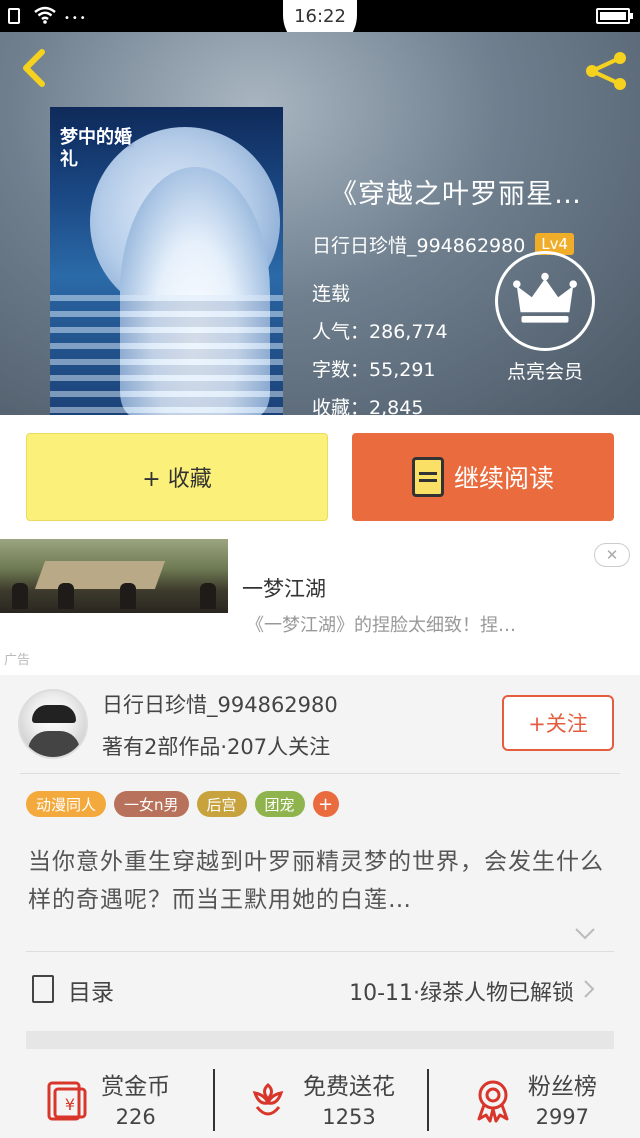  I want to click on status-bar: ••• 16:22, so click(320, 26).